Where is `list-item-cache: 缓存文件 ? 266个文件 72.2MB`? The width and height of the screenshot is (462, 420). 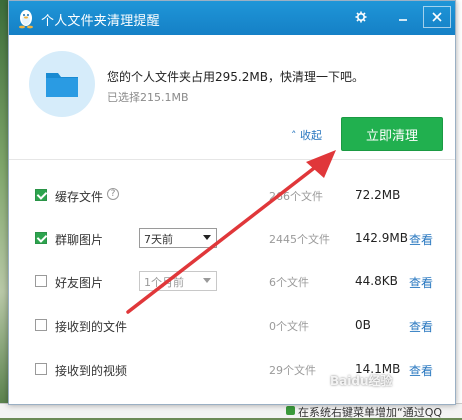
list-item-cache: 缓存文件 ? 266个文件 72.2MB is located at coordinates (232, 196).